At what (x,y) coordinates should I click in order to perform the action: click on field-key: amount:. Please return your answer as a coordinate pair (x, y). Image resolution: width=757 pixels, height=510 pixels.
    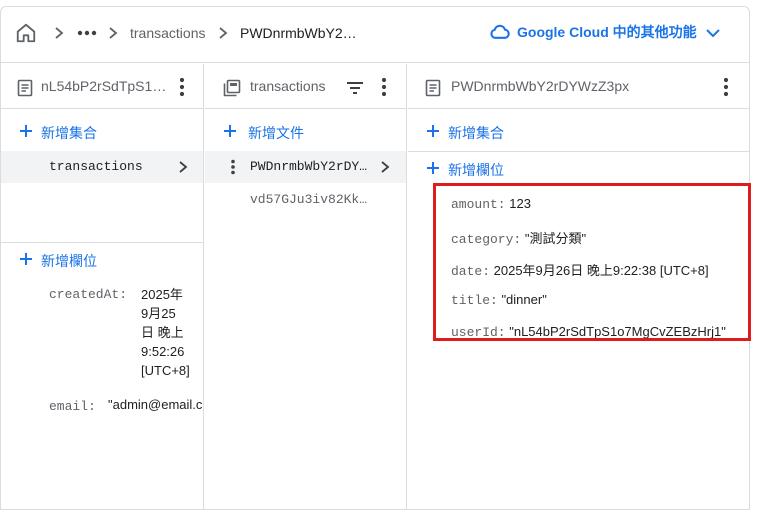
    Looking at the image, I should click on (478, 204).